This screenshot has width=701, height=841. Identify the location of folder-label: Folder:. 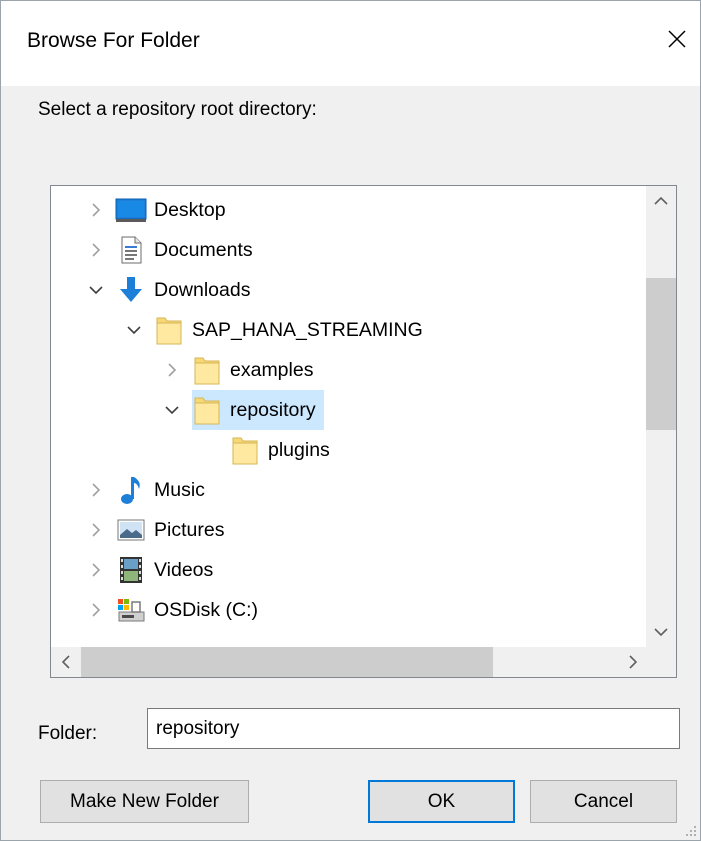
(68, 733).